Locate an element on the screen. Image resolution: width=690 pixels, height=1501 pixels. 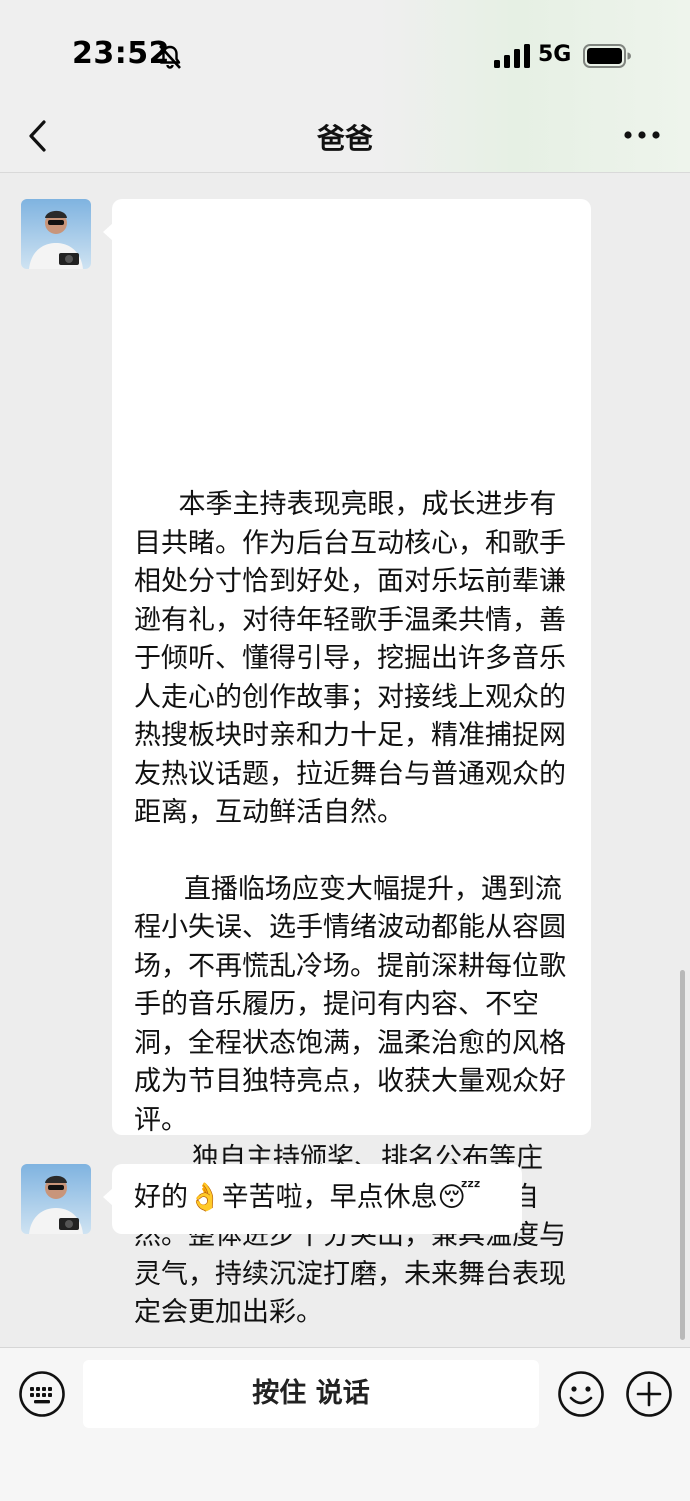
chat-title: 爸爸 is located at coordinates (344, 138).